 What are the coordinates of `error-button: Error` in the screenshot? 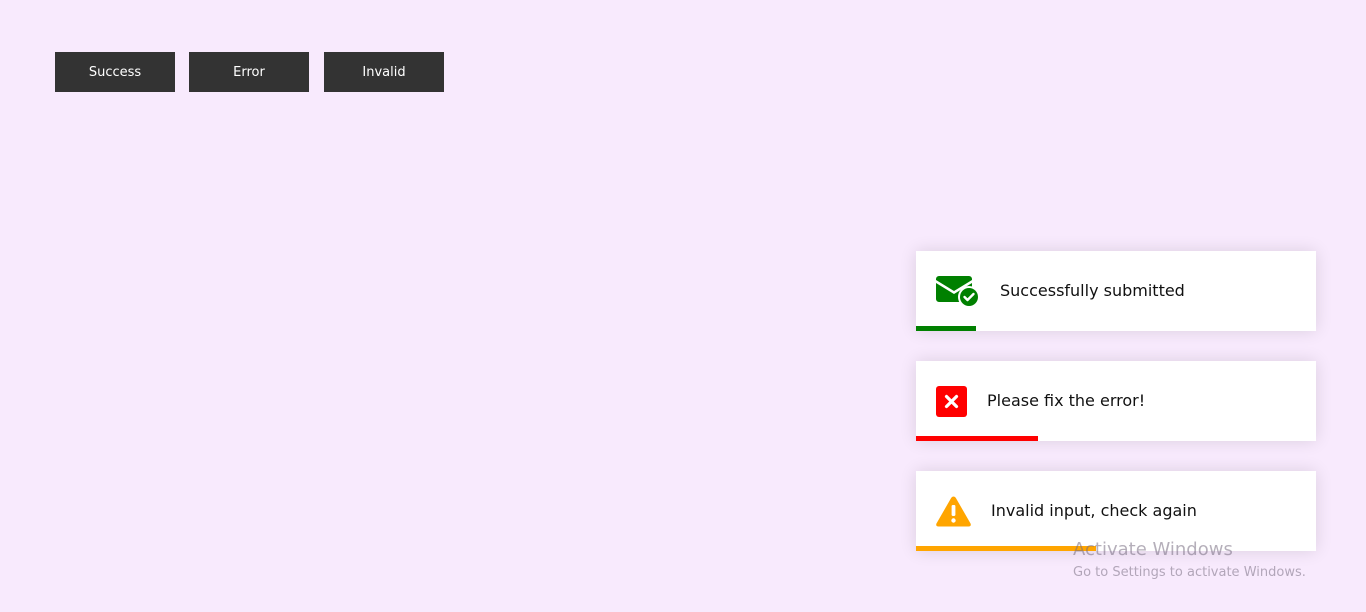 It's located at (249, 72).